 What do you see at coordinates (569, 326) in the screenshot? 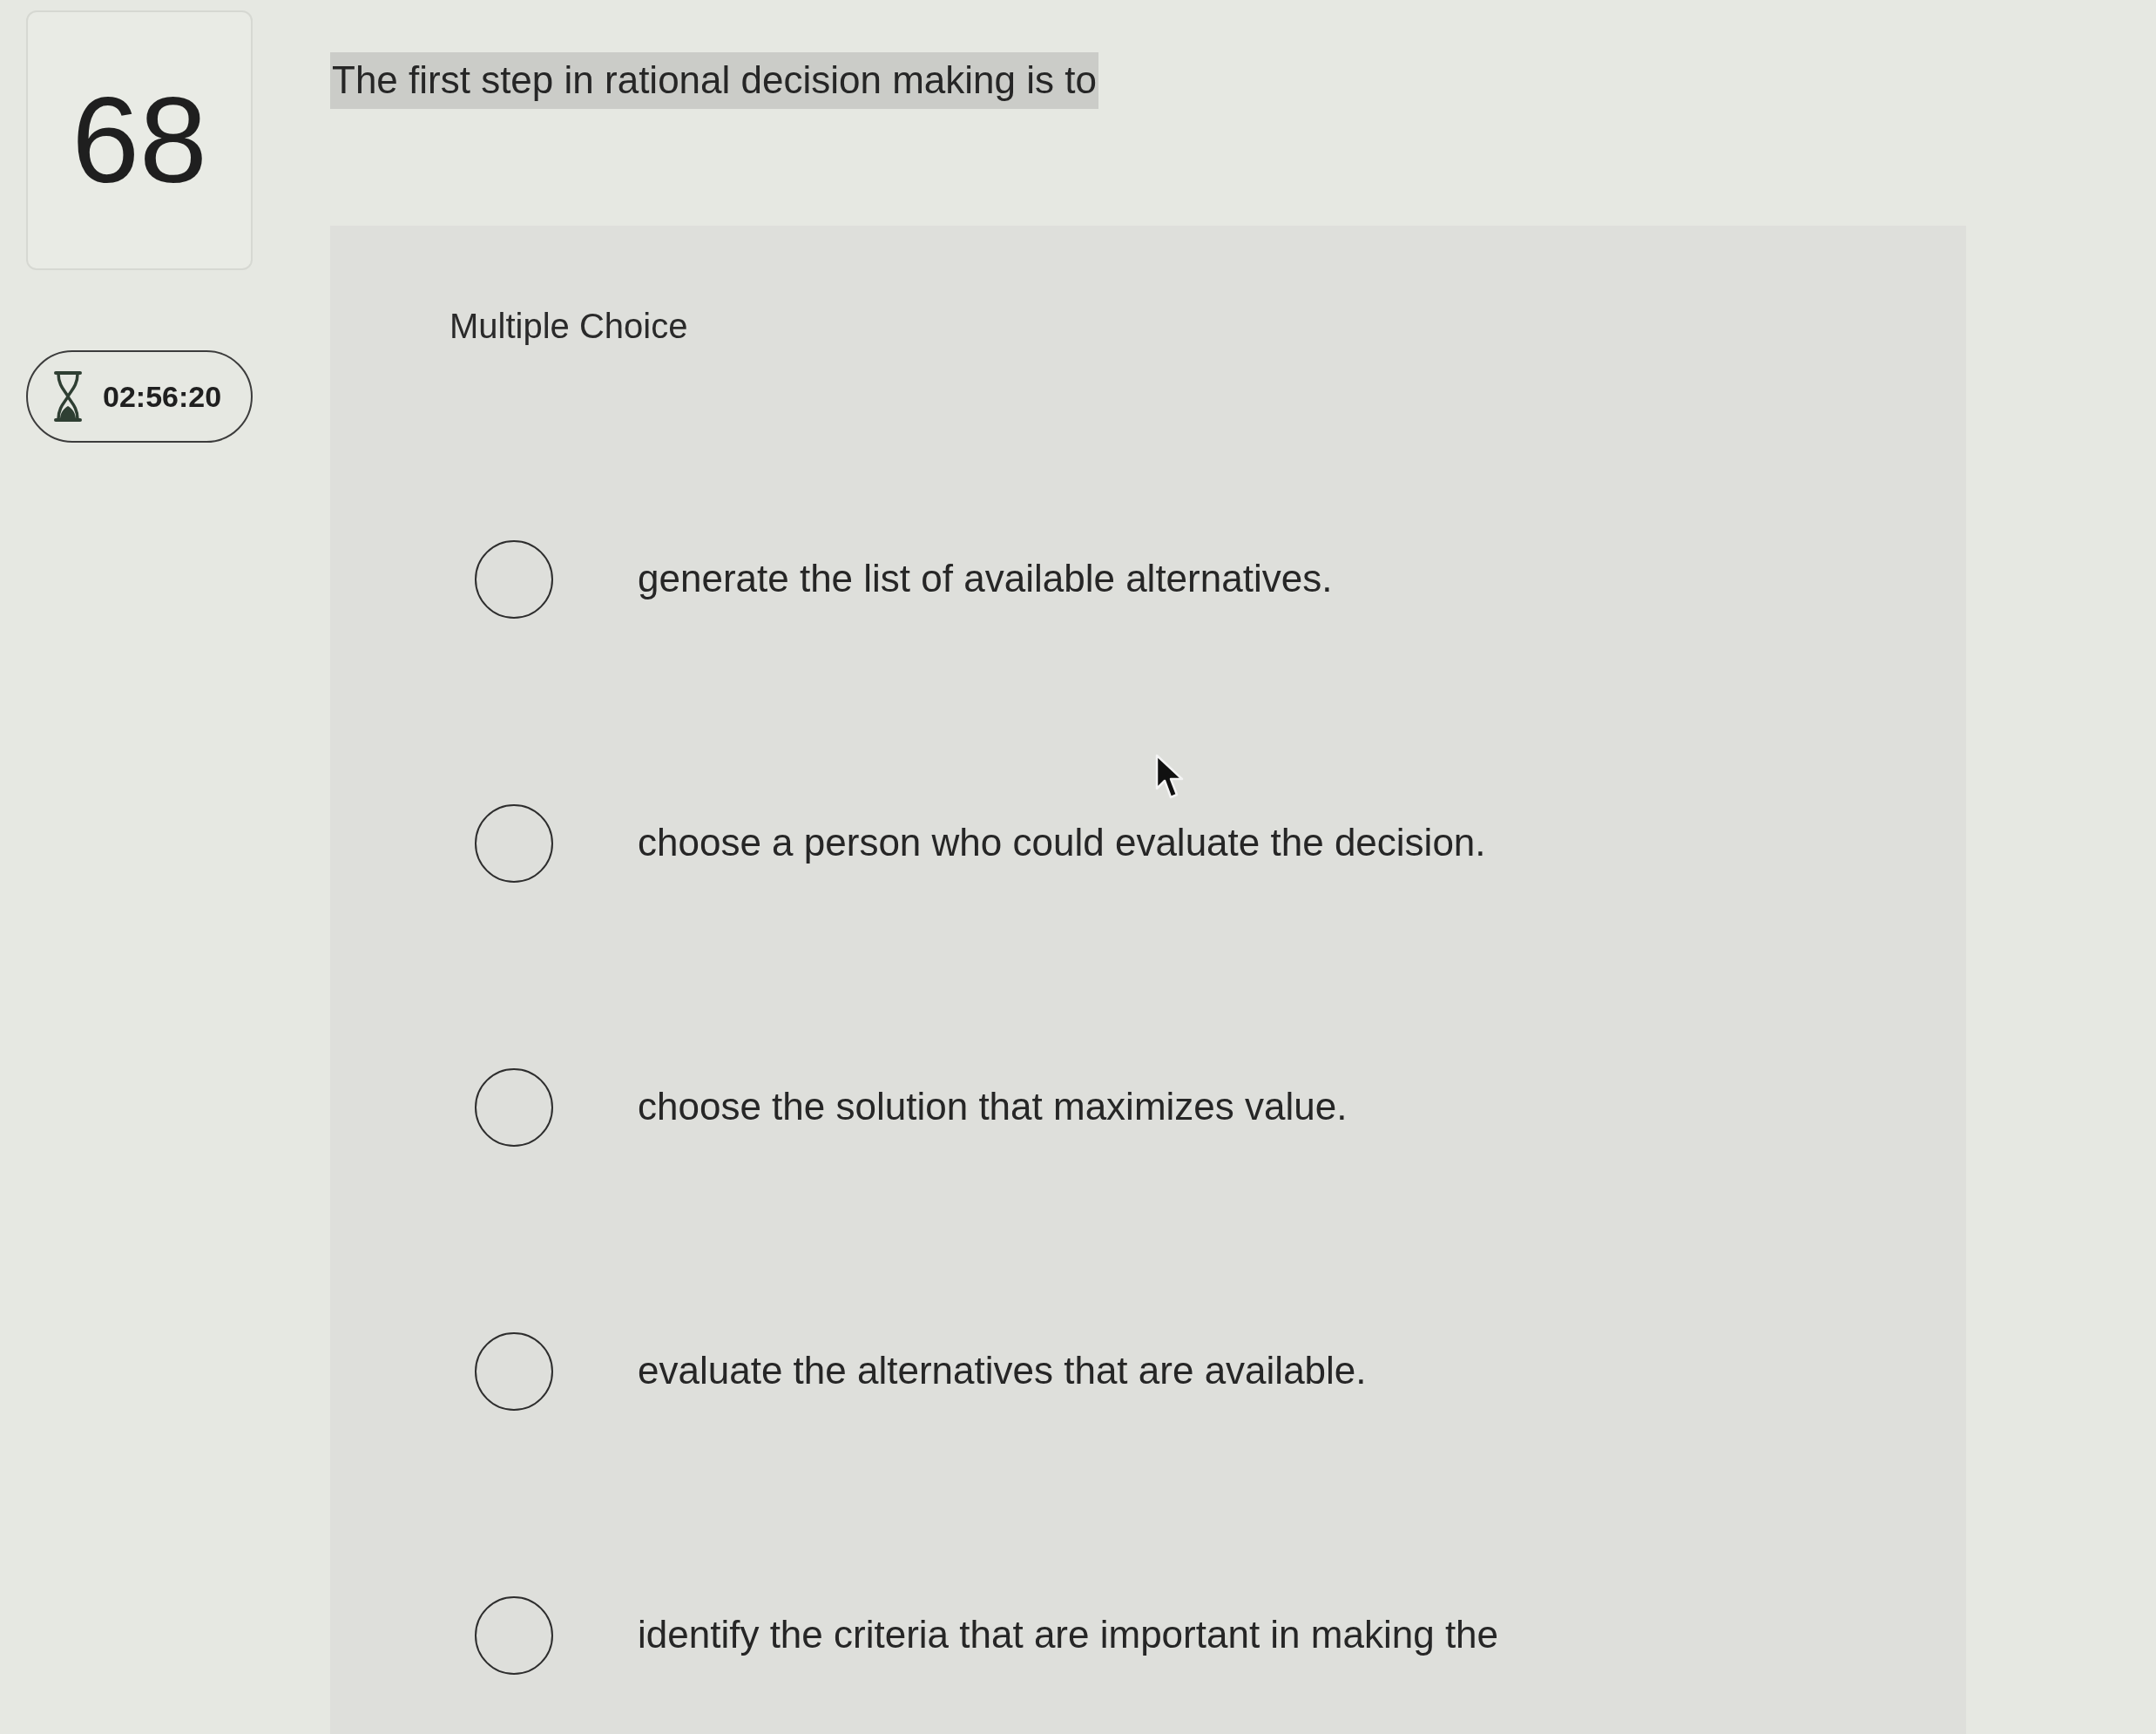
I see `question-type-label: Multiple Choice` at bounding box center [569, 326].